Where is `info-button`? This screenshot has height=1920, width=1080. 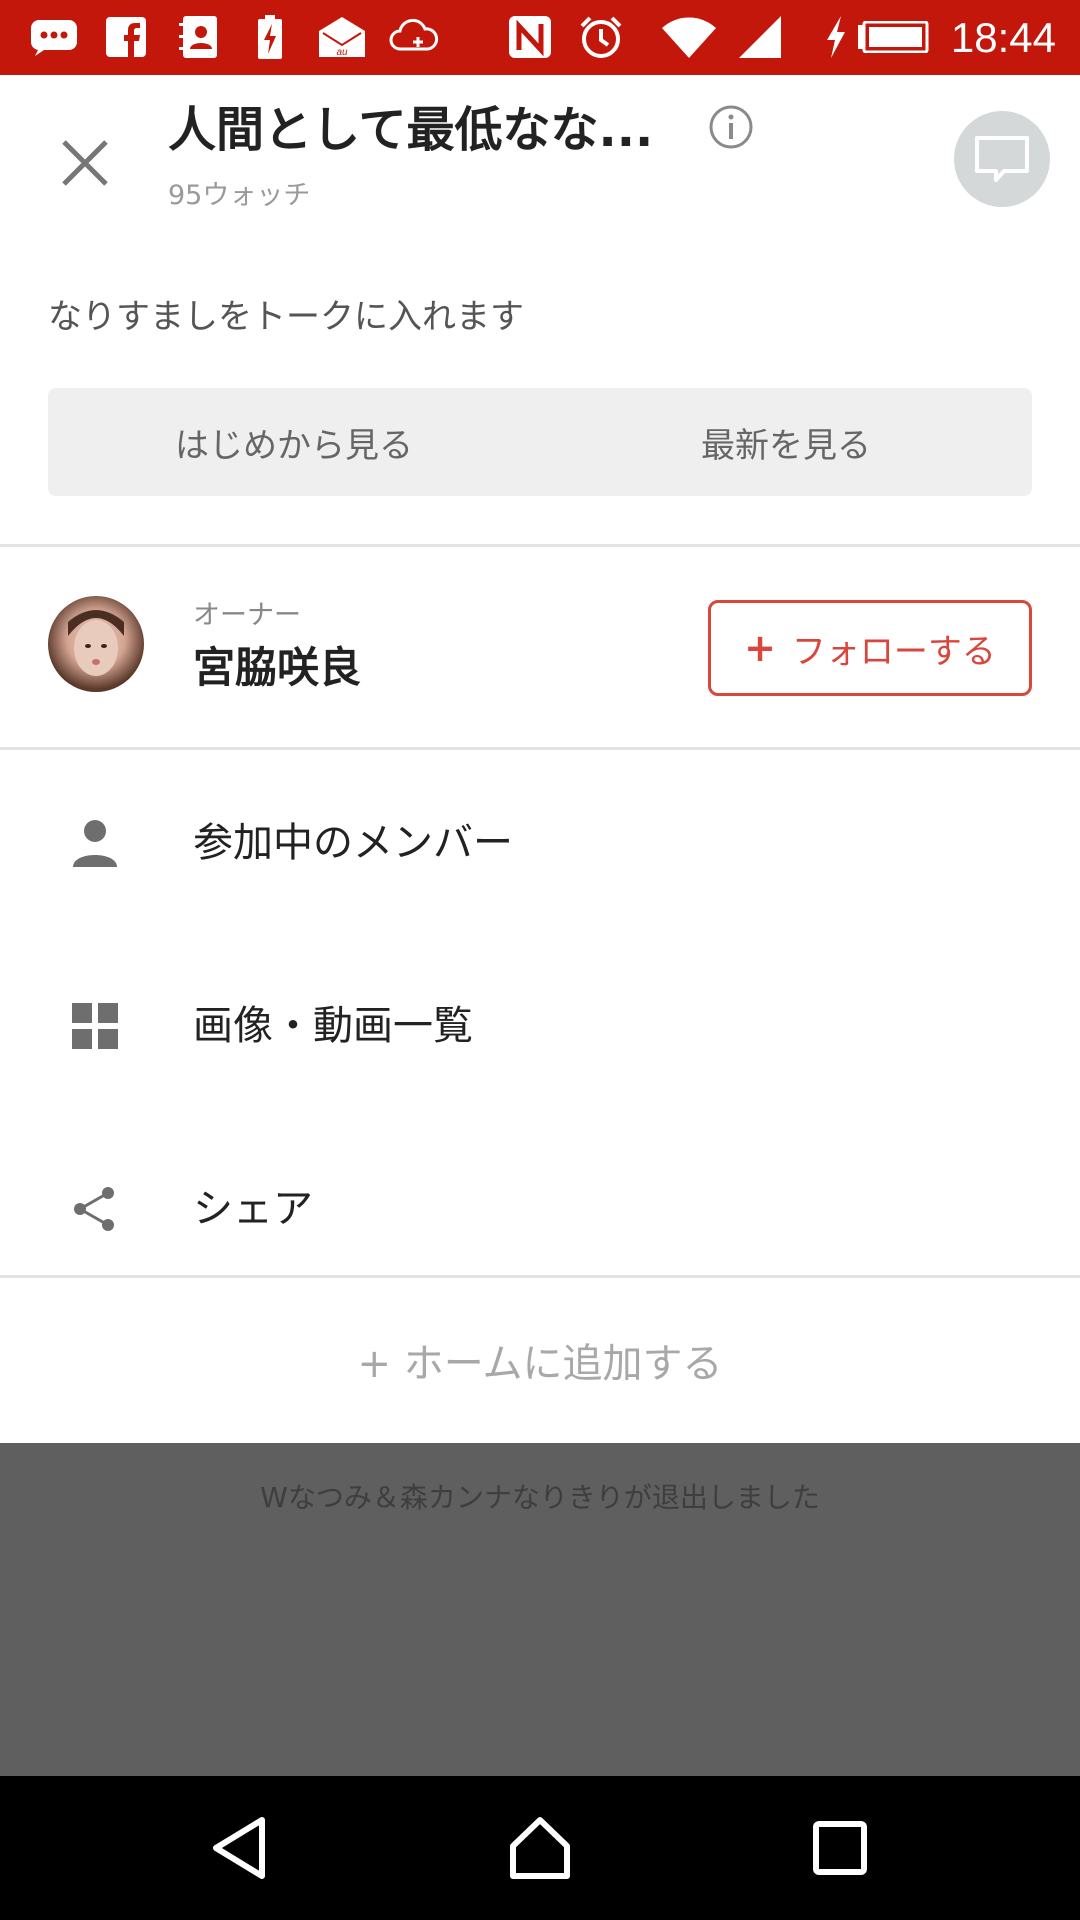 info-button is located at coordinates (731, 127).